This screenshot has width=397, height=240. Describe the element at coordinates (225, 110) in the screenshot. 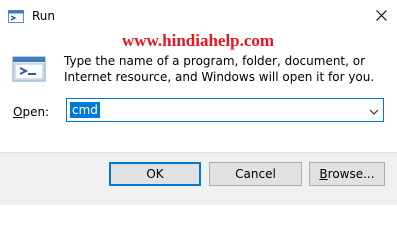

I see `open-combobox: cmd` at that location.